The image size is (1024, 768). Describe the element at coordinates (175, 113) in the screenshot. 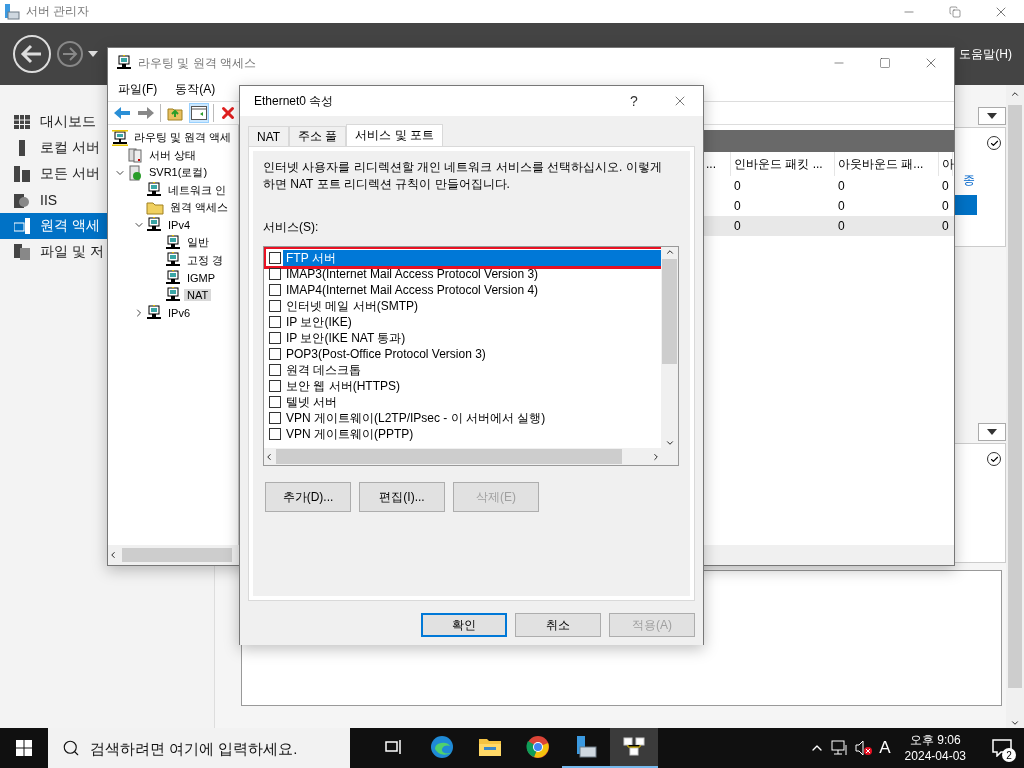

I see `folder-up-icon` at that location.